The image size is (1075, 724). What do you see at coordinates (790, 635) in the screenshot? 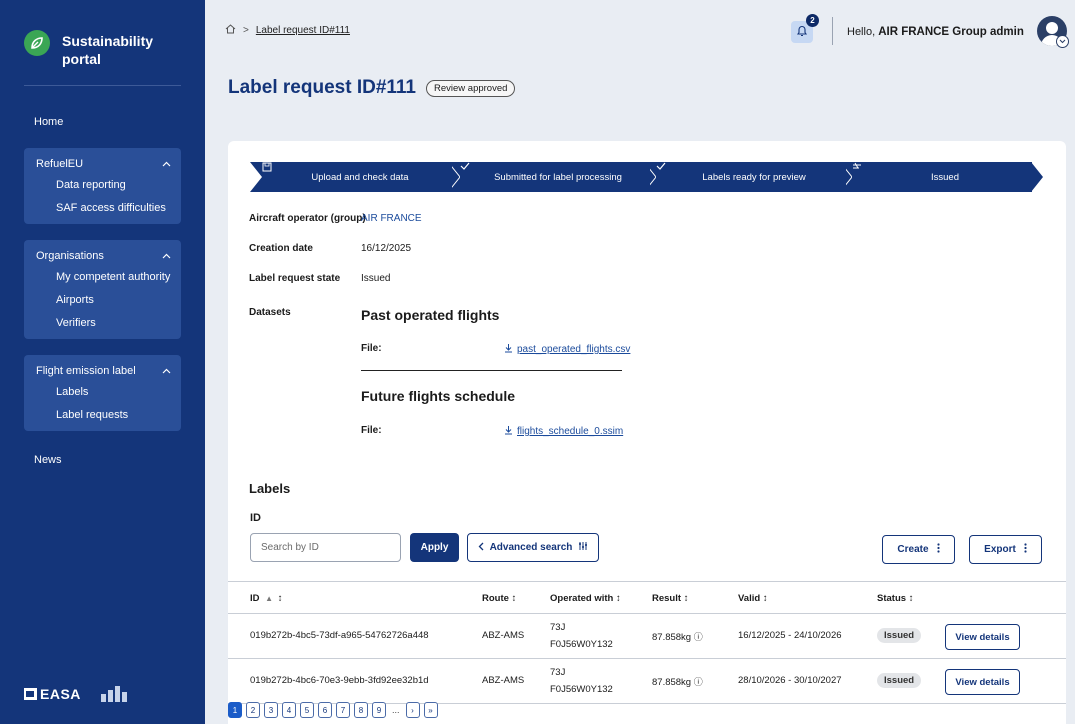
I see `cell-valid: 16/12/2025 - 24/10/2026` at bounding box center [790, 635].